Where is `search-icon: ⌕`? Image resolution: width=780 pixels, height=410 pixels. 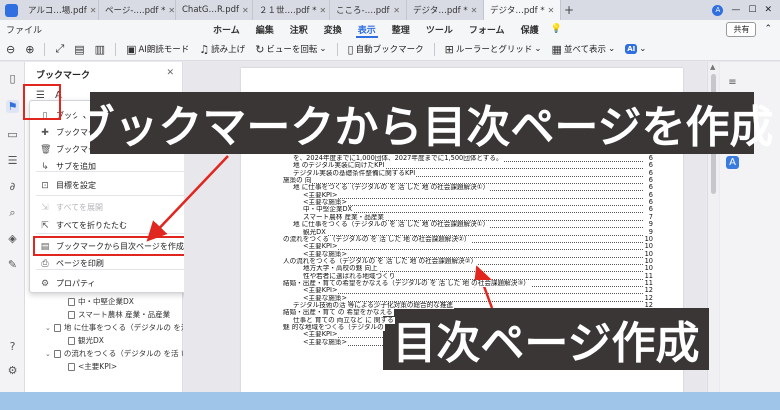
search-icon: ⌕ is located at coordinates (12, 212).